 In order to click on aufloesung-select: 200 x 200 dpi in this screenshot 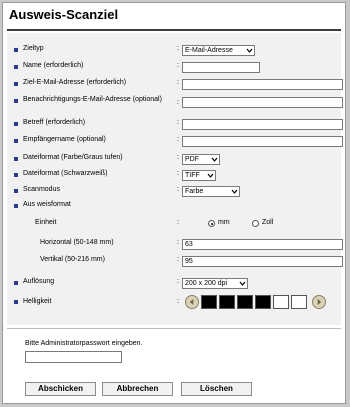, I will do `click(215, 283)`.